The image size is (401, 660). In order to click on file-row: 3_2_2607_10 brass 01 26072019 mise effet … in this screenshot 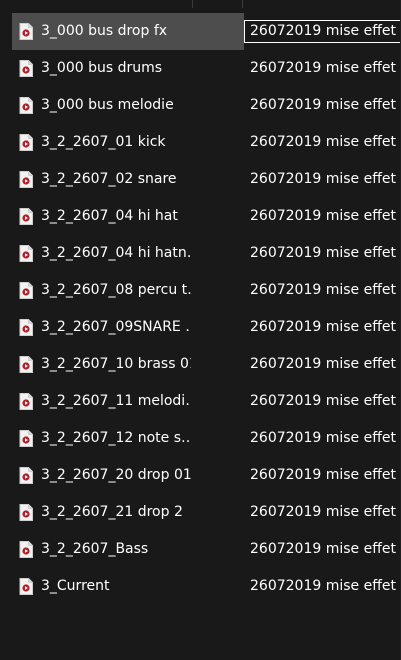, I will do `click(200, 364)`.